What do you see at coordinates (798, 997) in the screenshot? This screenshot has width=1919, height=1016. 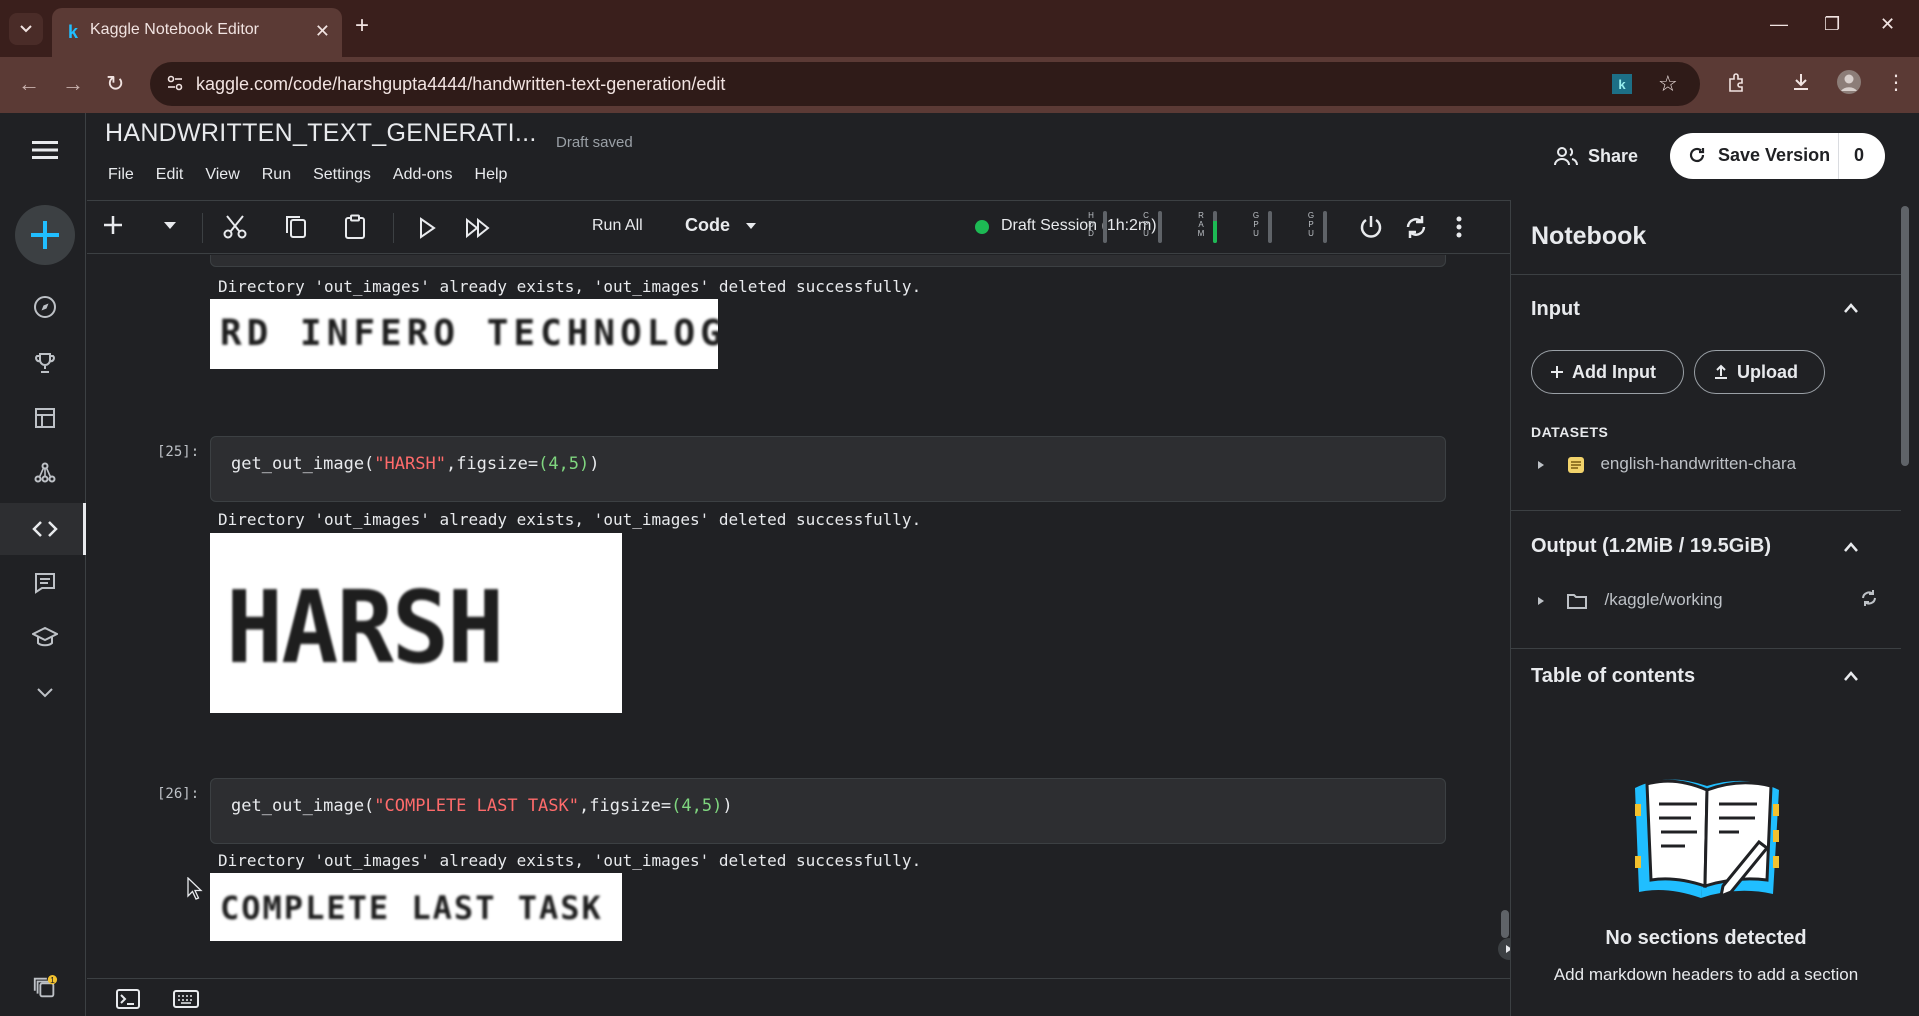 I see `notebook-bottom-bar` at bounding box center [798, 997].